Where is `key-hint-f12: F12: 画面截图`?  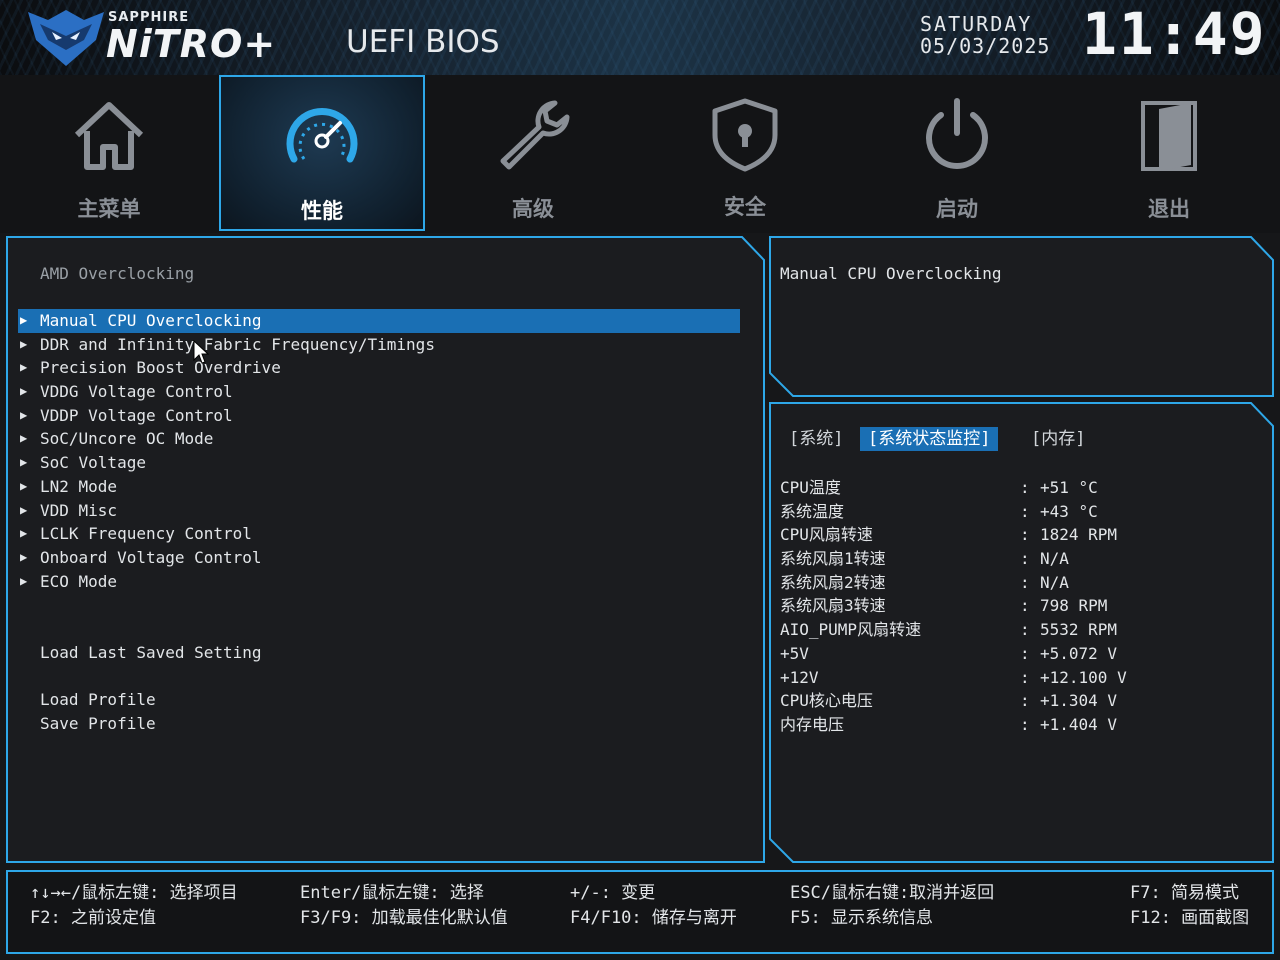 key-hint-f12: F12: 画面截图 is located at coordinates (1190, 918).